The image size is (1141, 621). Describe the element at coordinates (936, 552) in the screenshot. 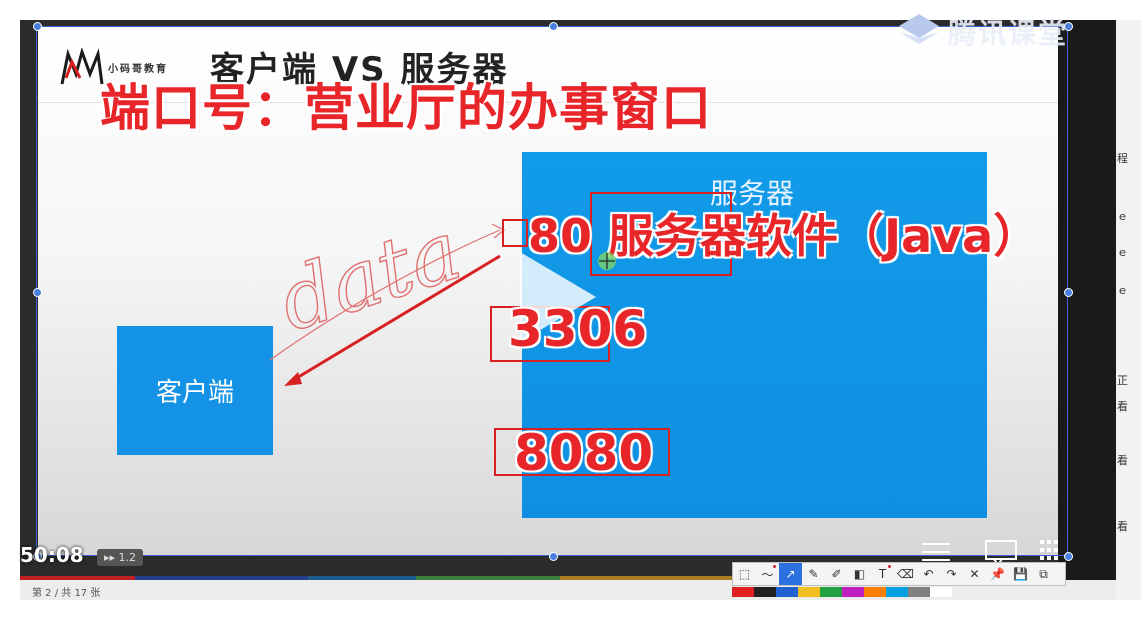

I see `playlist-icon` at that location.